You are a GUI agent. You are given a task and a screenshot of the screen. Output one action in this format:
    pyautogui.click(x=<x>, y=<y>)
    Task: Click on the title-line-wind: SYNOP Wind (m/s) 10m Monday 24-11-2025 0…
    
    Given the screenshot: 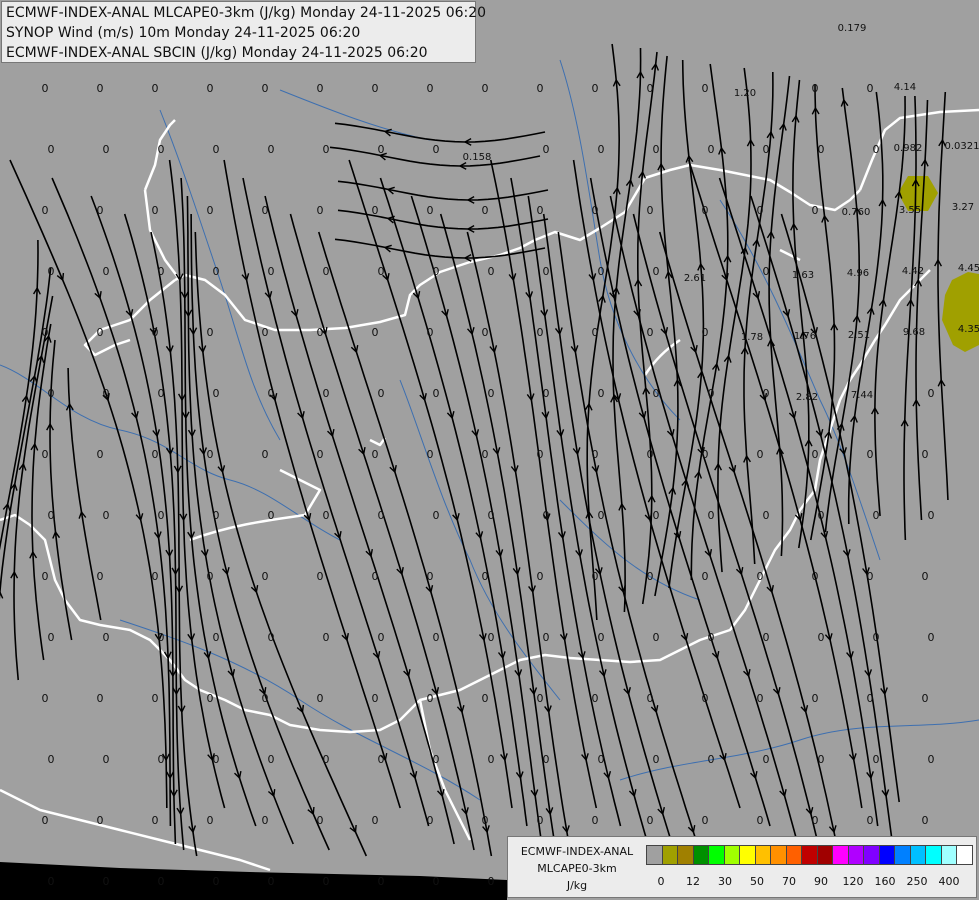 What is the action you would take?
    pyautogui.click(x=183, y=33)
    